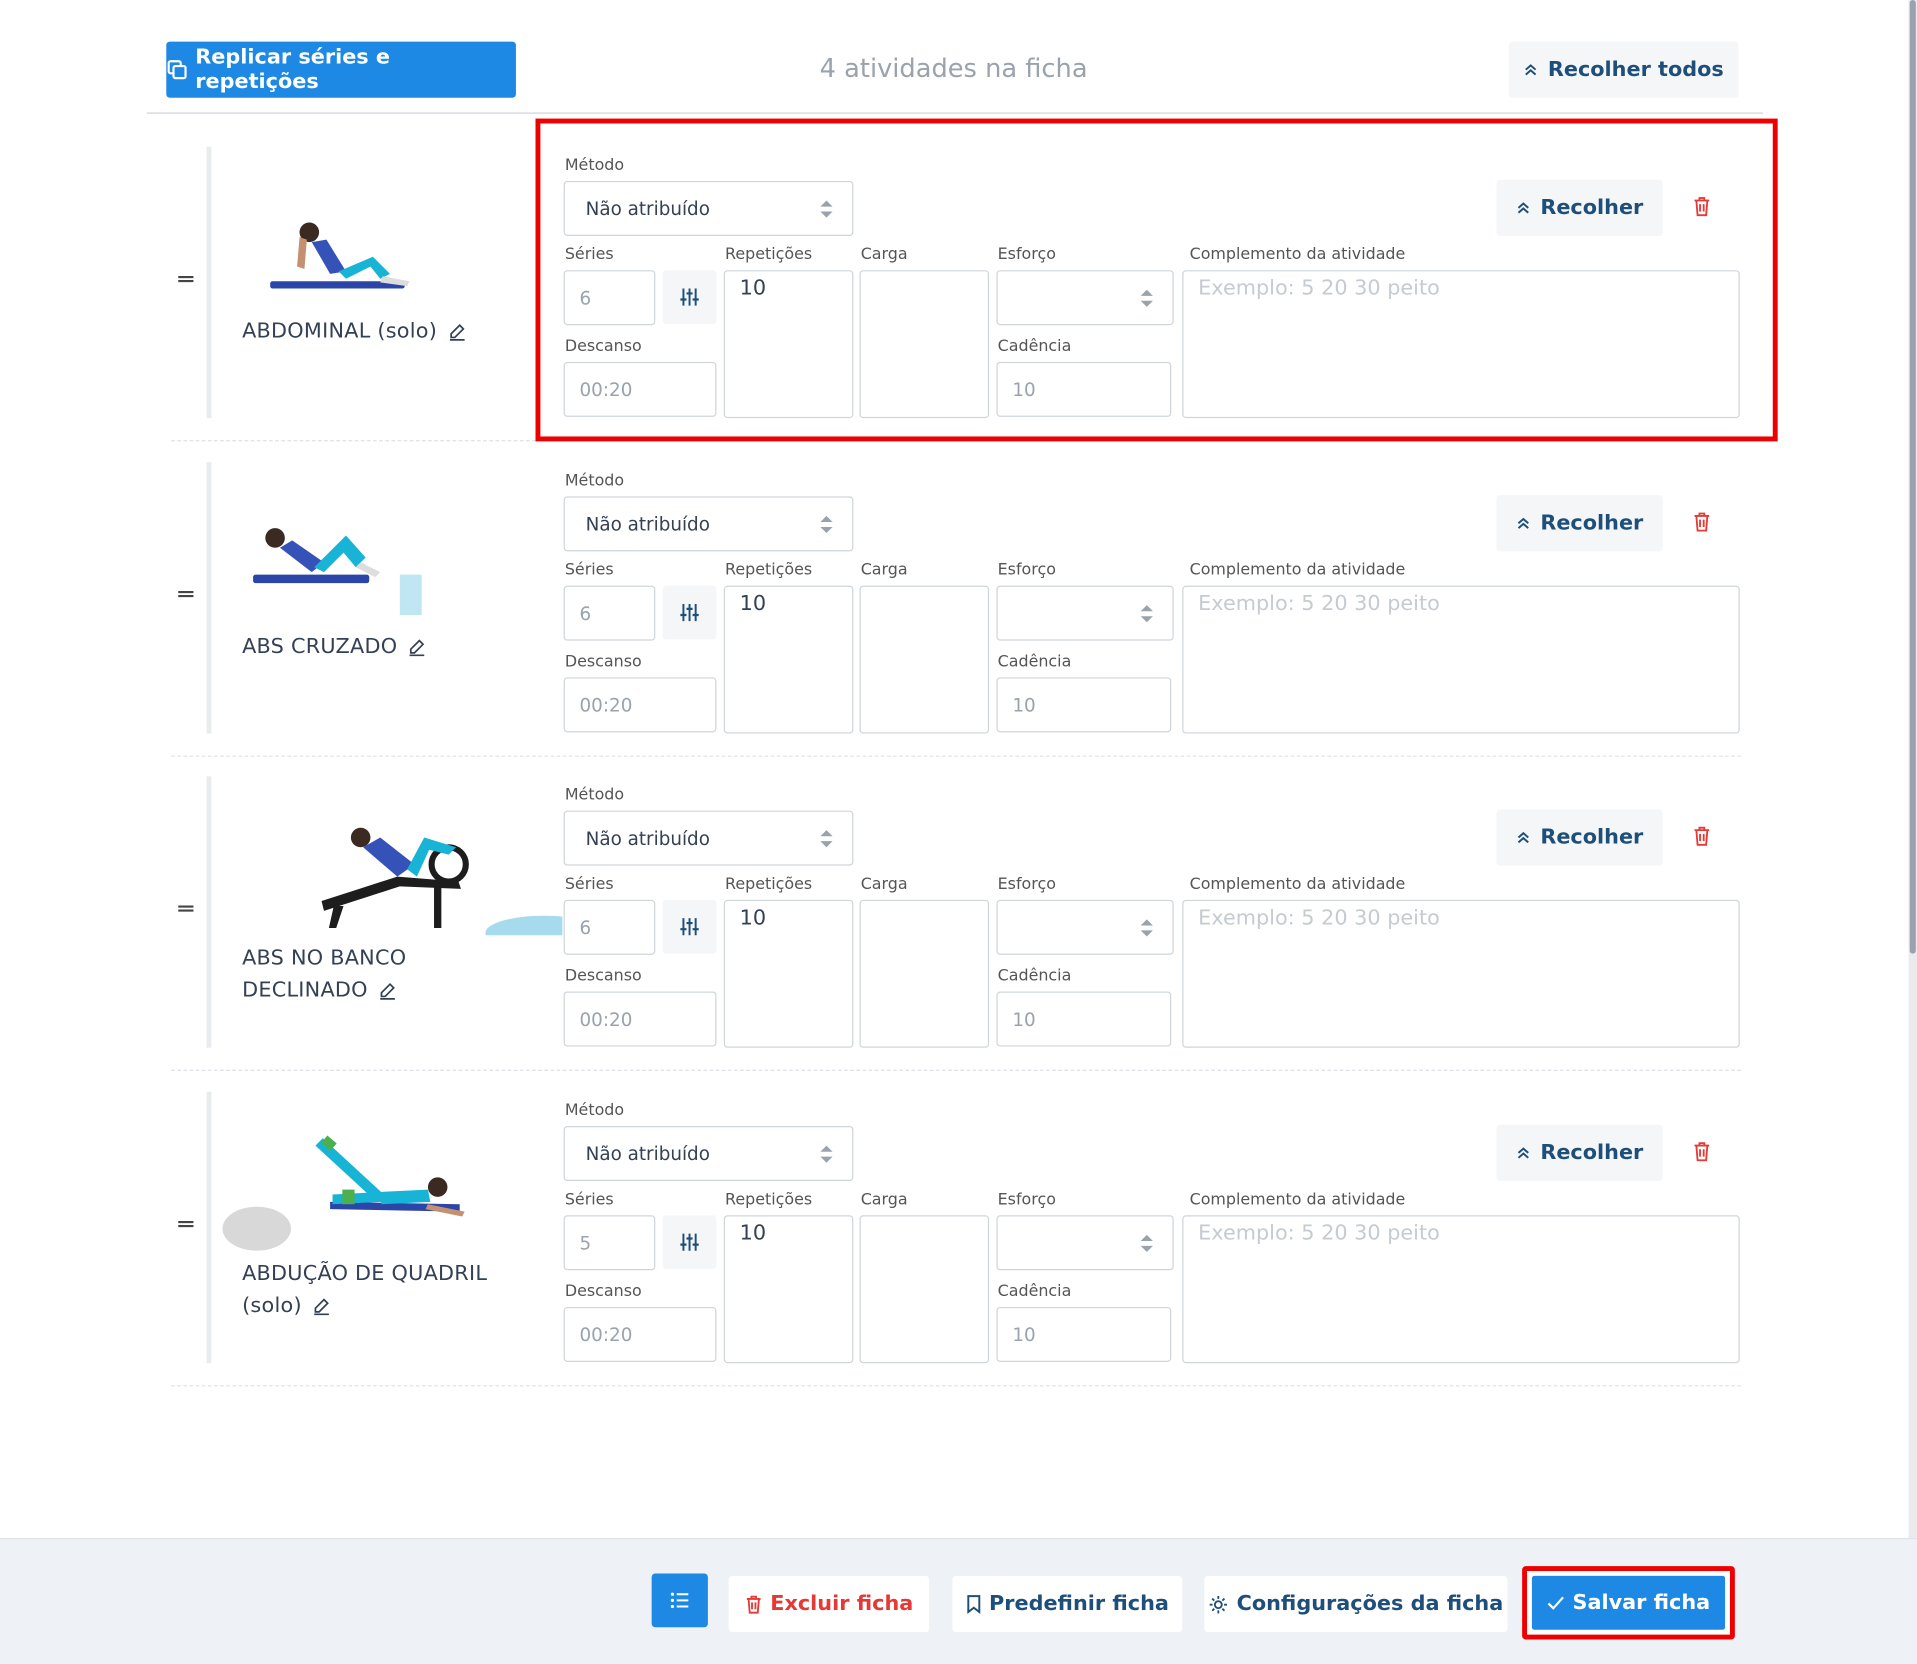 This screenshot has width=1917, height=1664. What do you see at coordinates (1297, 1200) in the screenshot?
I see `complement-label: Complemento da atividade` at bounding box center [1297, 1200].